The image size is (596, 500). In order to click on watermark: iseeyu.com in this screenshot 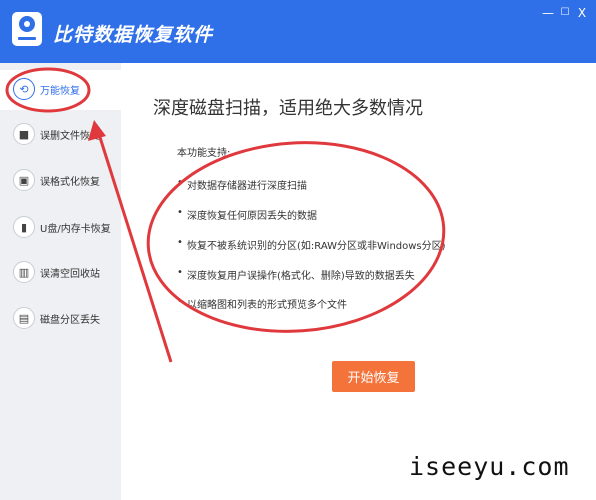, I will do `click(489, 466)`.